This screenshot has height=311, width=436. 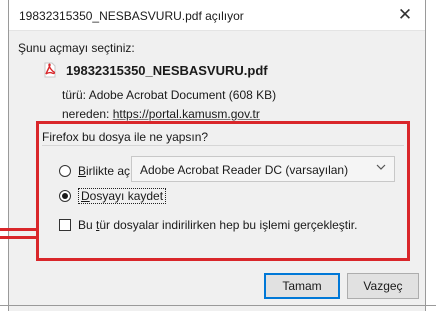 What do you see at coordinates (223, 145) in the screenshot?
I see `divider` at bounding box center [223, 145].